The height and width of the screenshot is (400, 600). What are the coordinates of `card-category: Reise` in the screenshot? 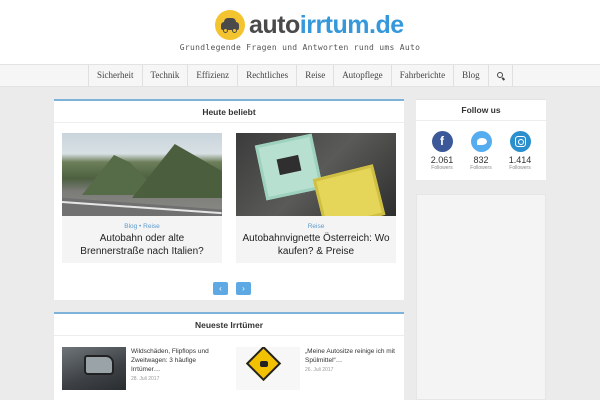 It's located at (316, 226).